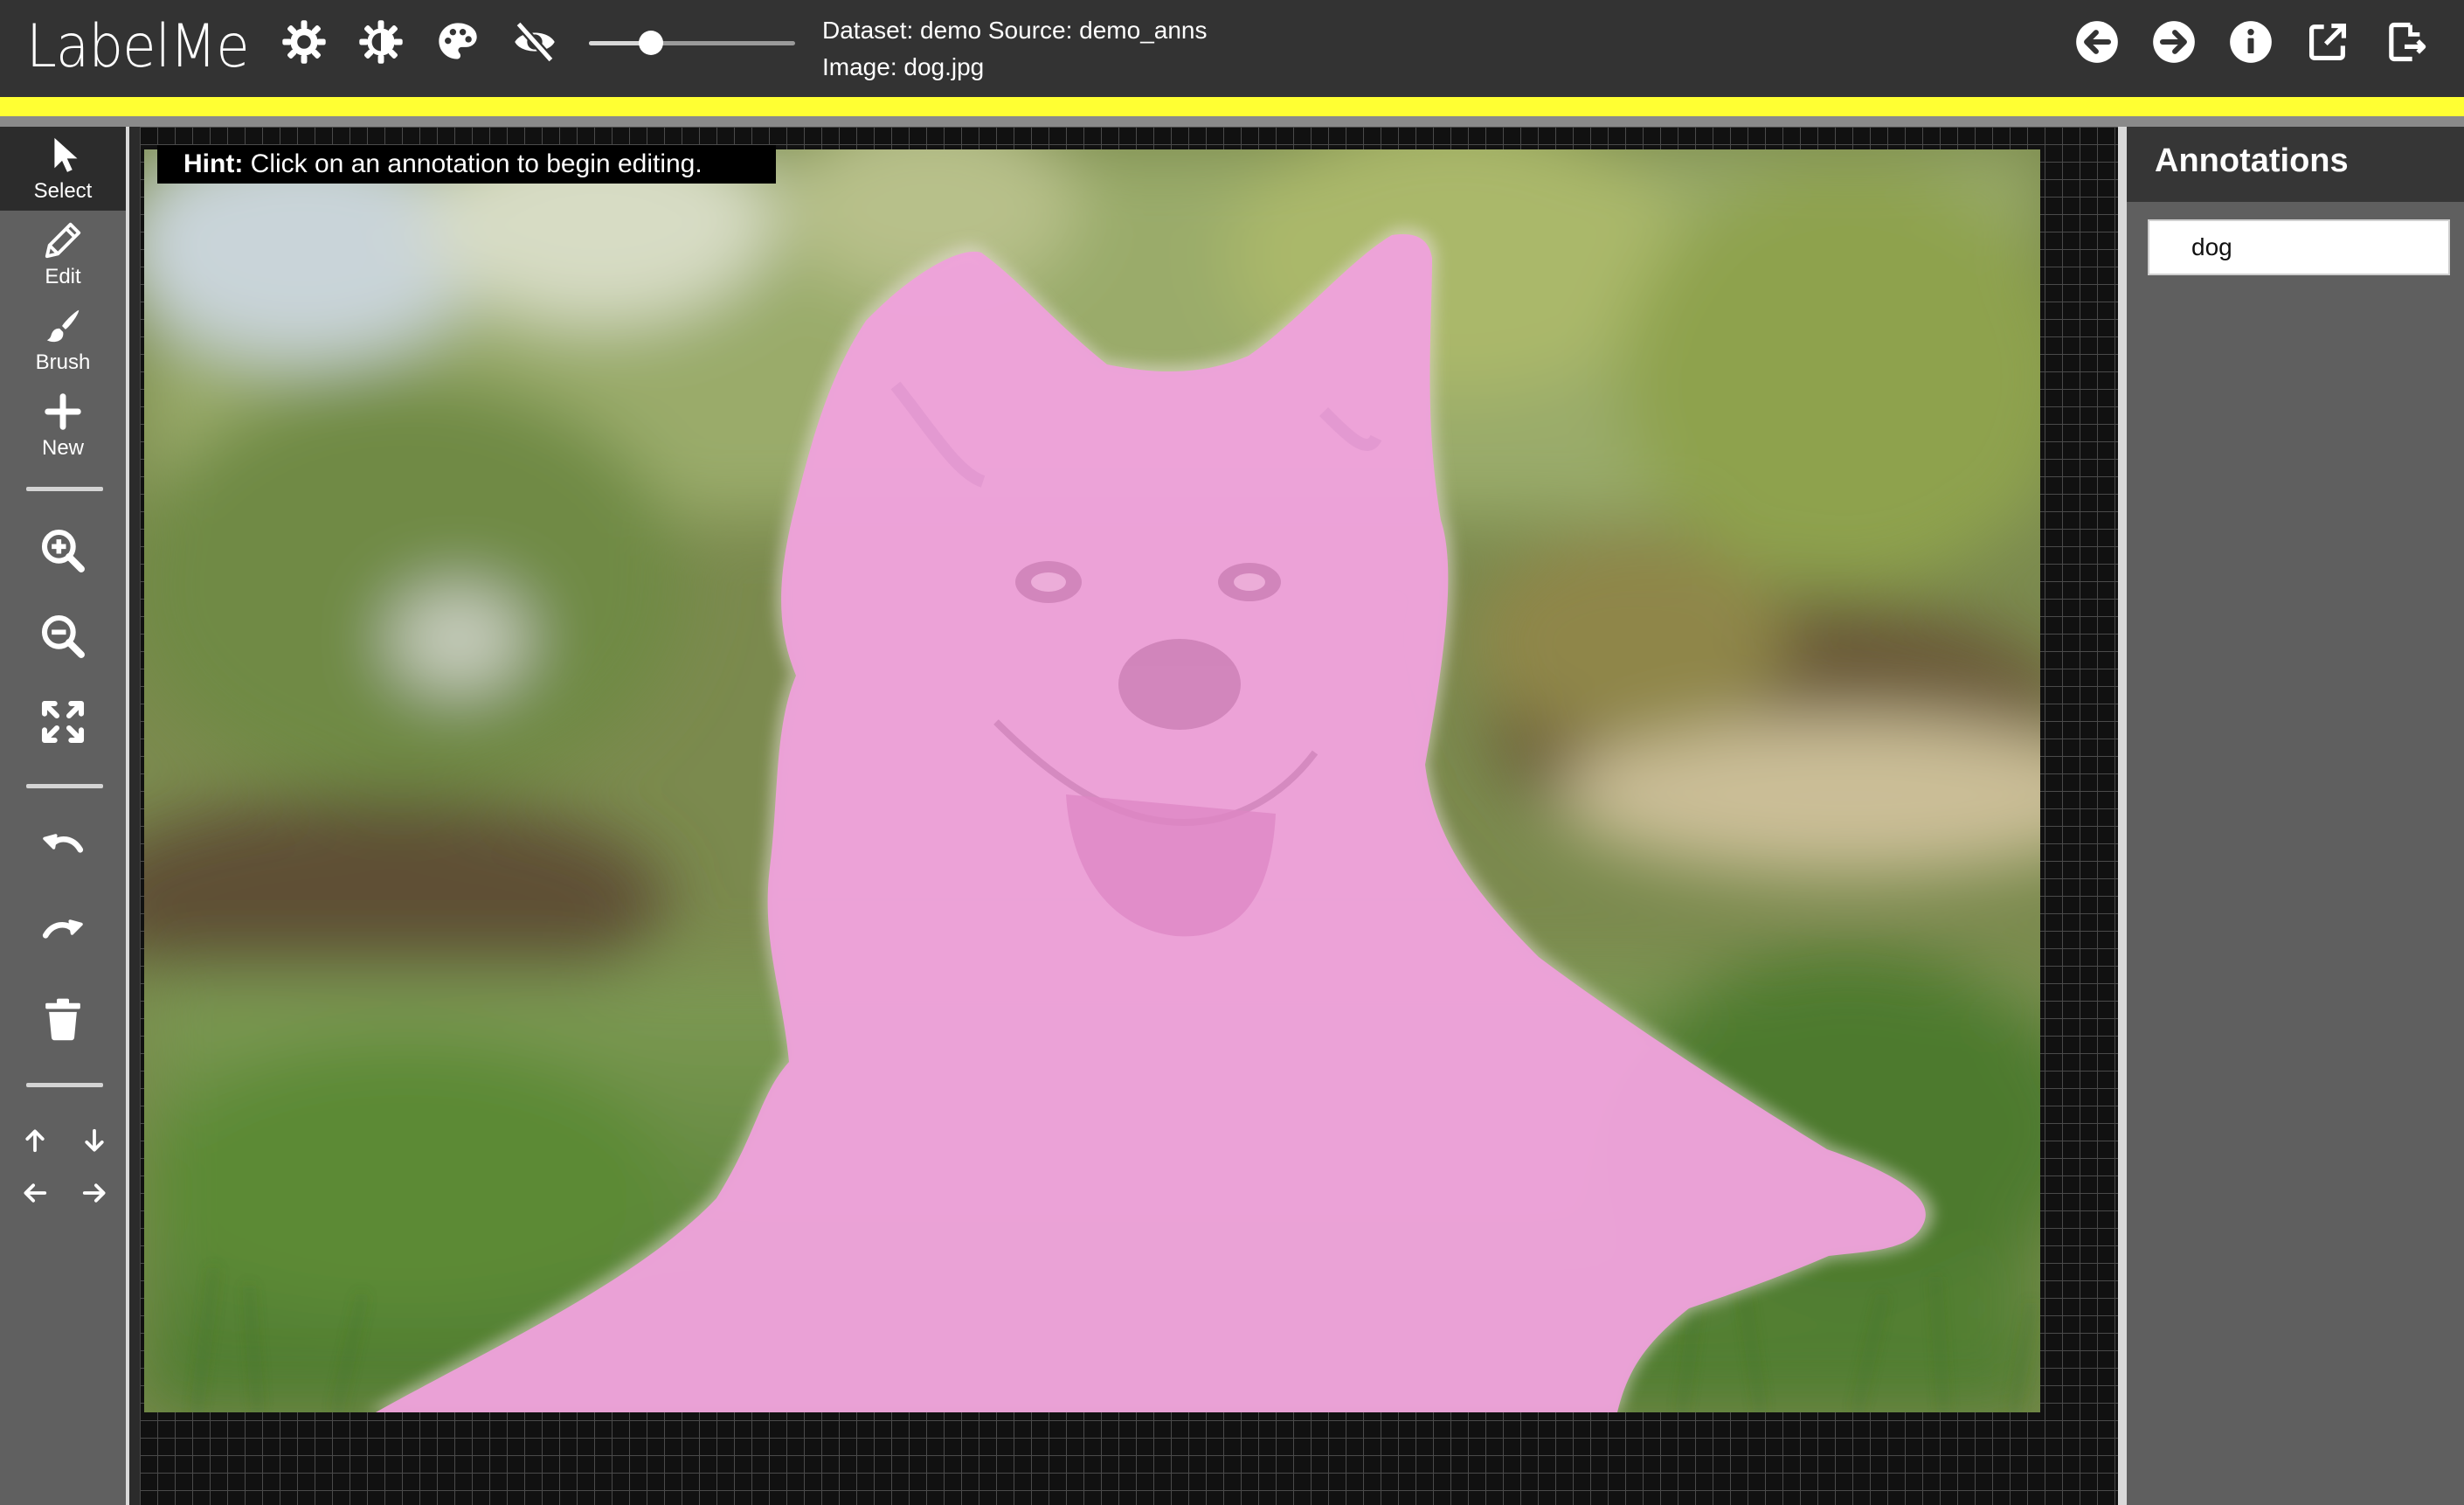 This screenshot has height=1505, width=2464. I want to click on arrow-down-icon, so click(94, 1140).